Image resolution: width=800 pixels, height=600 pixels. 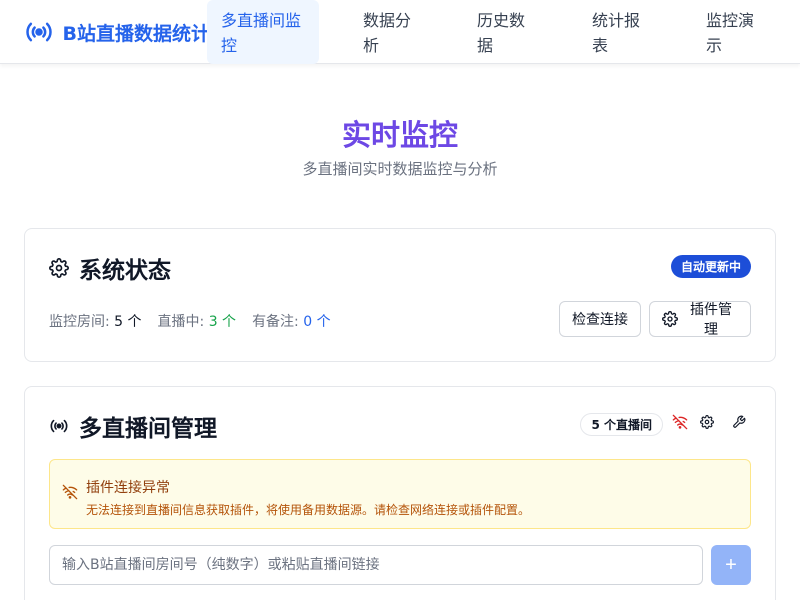 What do you see at coordinates (181, 322) in the screenshot?
I see `stat-label: 直播中:` at bounding box center [181, 322].